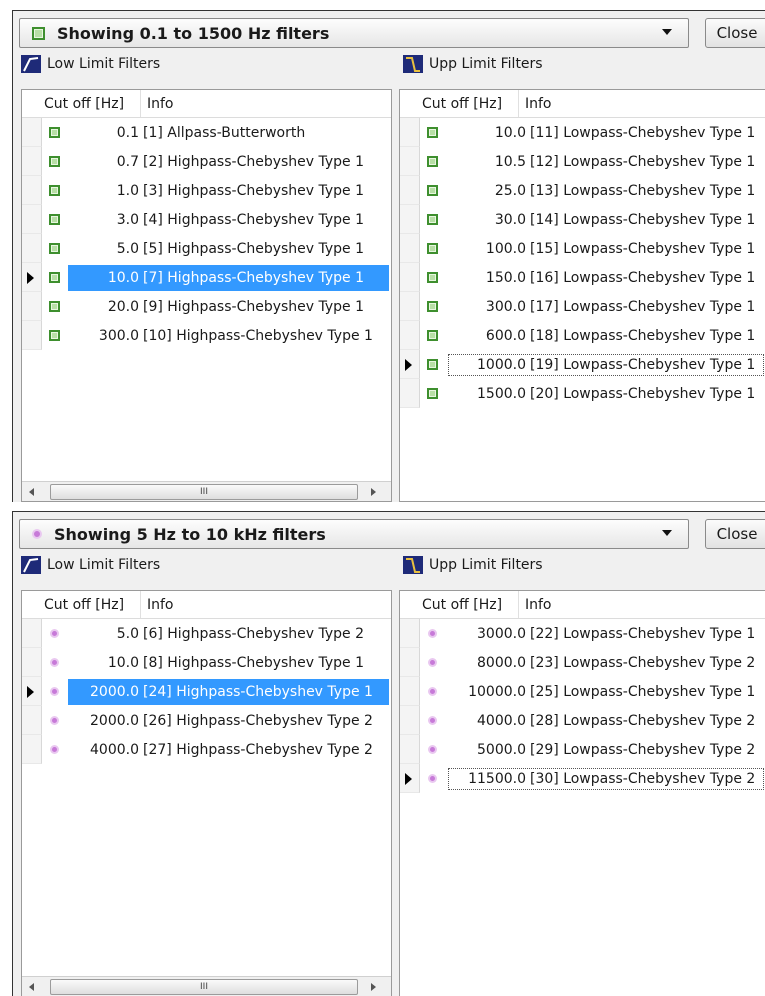 This screenshot has width=765, height=996. Describe the element at coordinates (582, 393) in the screenshot. I see `table-row: 1500.0 [20] Lowpass-Chebyshev Type 1` at that location.